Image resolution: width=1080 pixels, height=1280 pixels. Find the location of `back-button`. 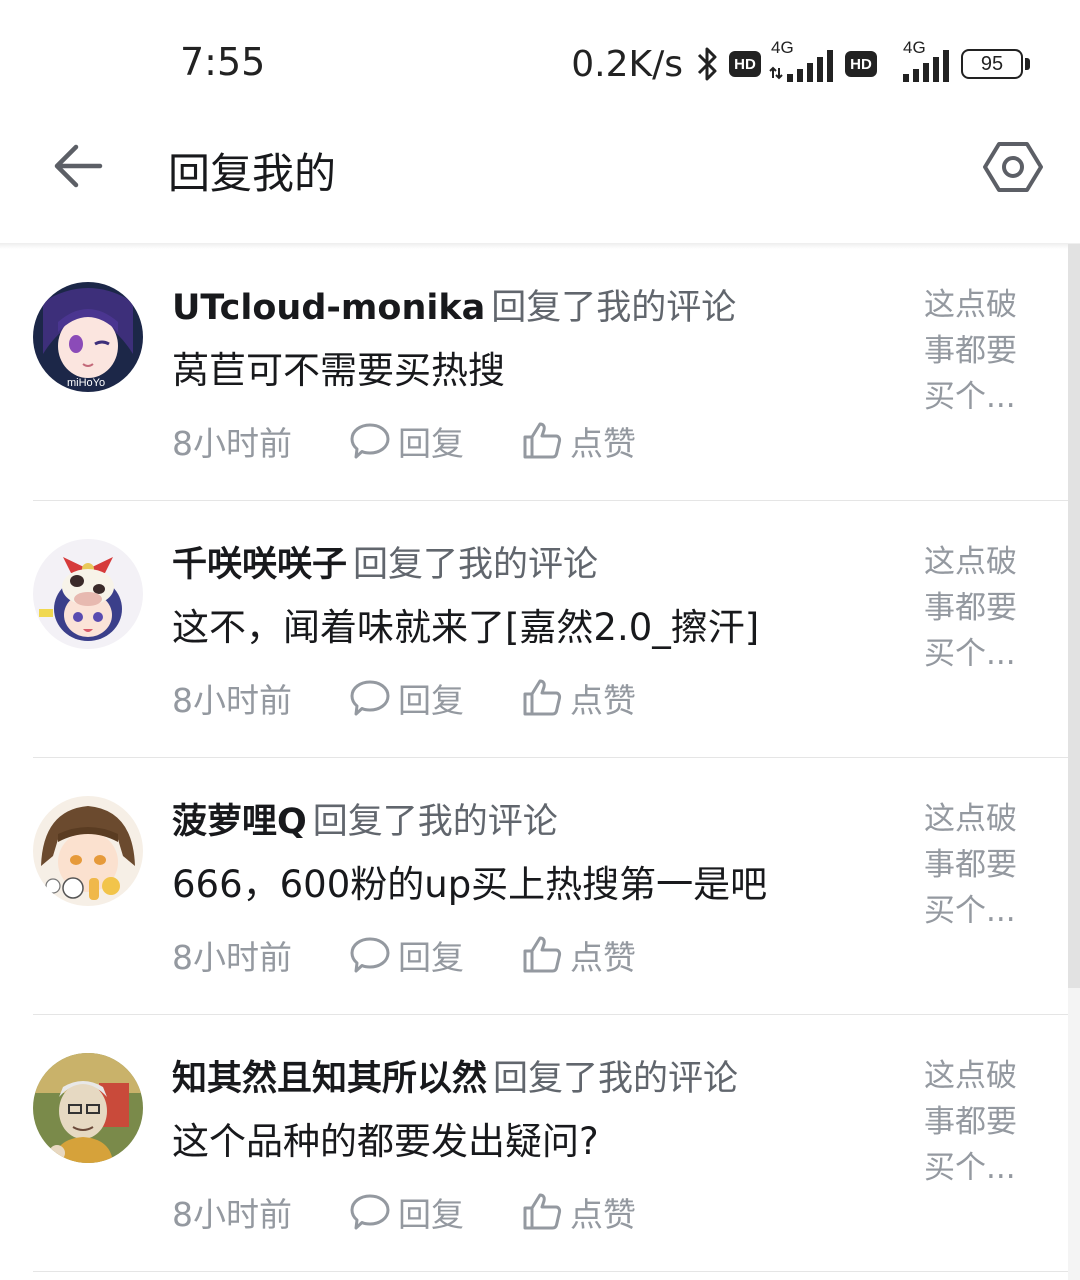

back-button is located at coordinates (78, 166).